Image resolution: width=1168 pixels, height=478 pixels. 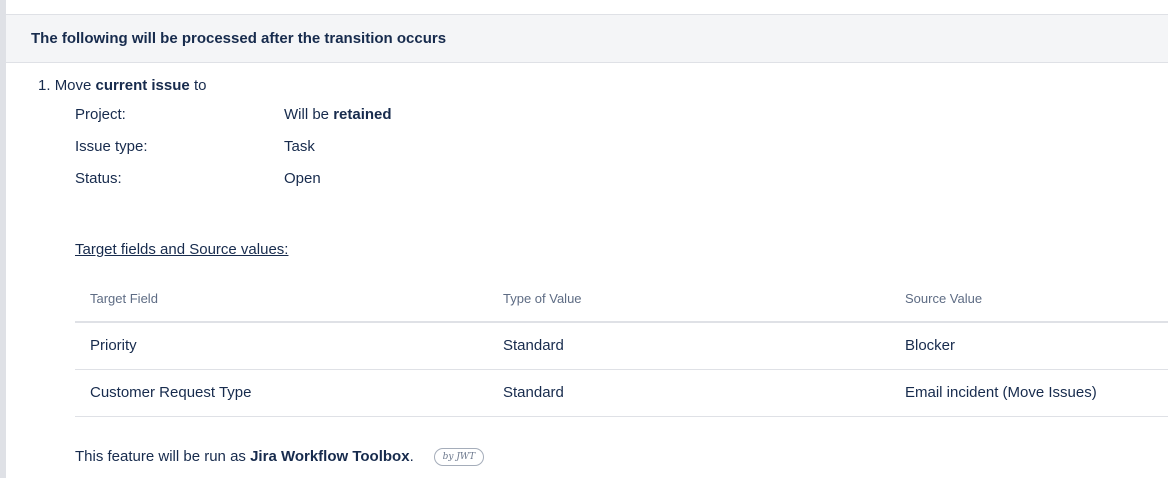 What do you see at coordinates (302, 178) in the screenshot?
I see `property-value: Open` at bounding box center [302, 178].